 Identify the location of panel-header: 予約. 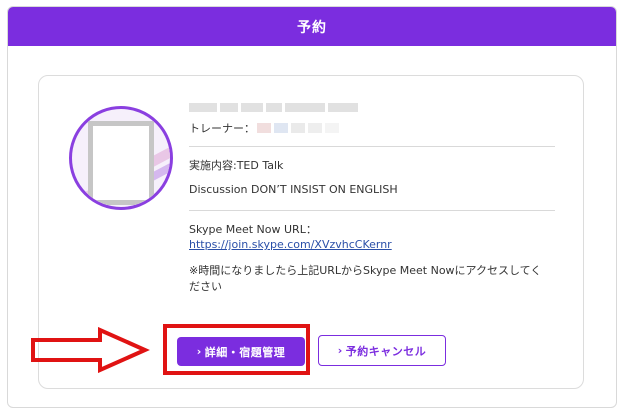
(312, 26).